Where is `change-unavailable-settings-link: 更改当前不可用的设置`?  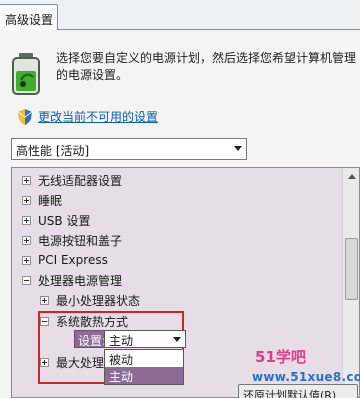
change-unavailable-settings-link: 更改当前不可用的设置 is located at coordinates (88, 116).